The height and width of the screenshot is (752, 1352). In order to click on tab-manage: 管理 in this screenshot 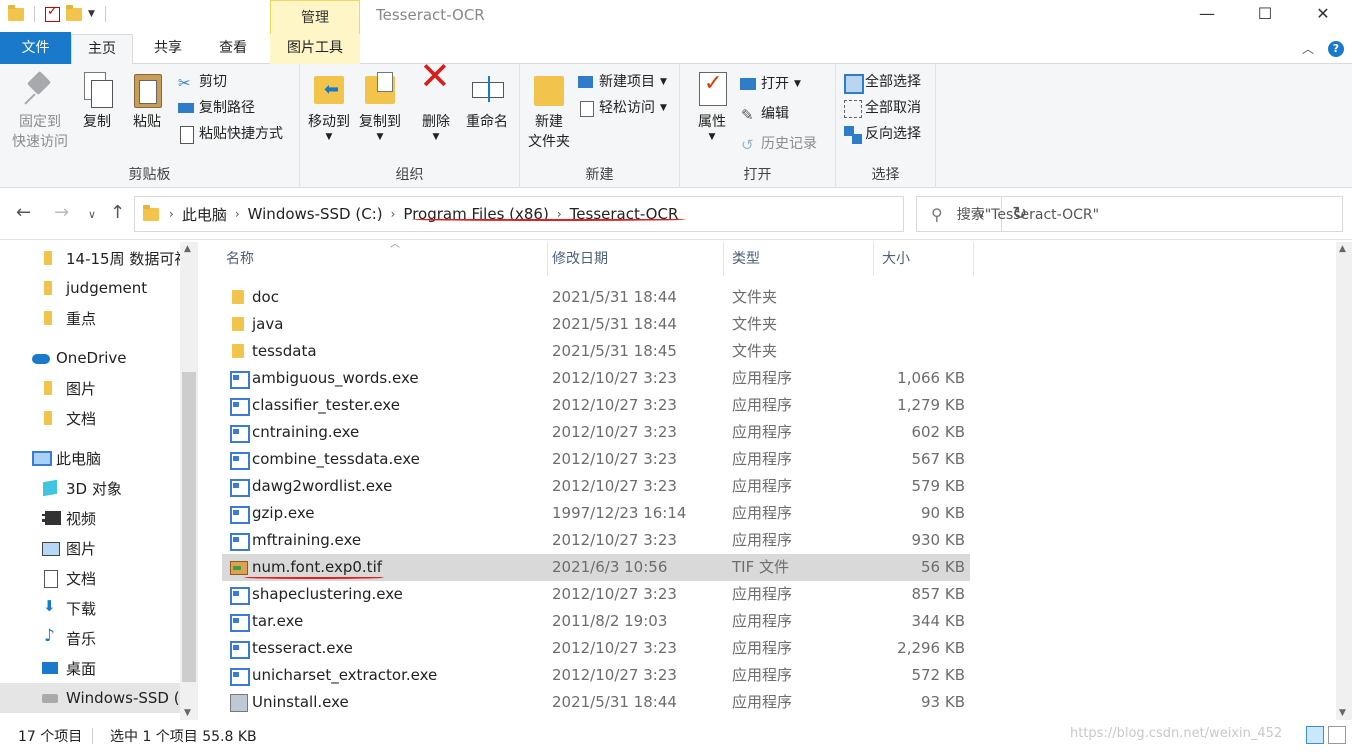, I will do `click(315, 17)`.